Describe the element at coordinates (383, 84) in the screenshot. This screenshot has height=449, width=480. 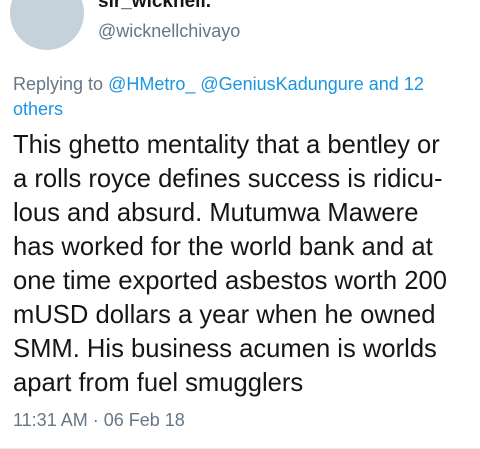
I see `and-text: and` at that location.